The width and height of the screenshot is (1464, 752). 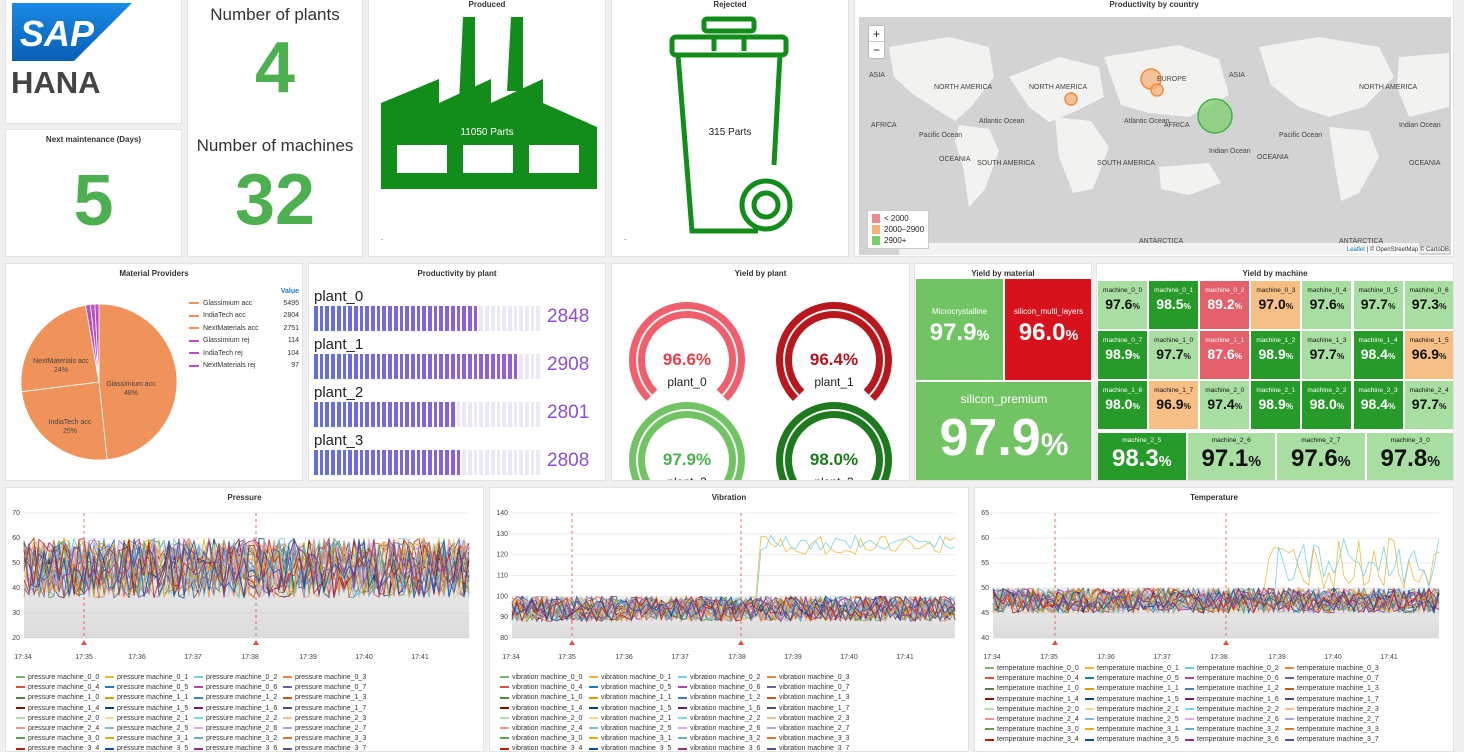 I want to click on legend-item: temperature machine_1_1, so click(x=1132, y=688).